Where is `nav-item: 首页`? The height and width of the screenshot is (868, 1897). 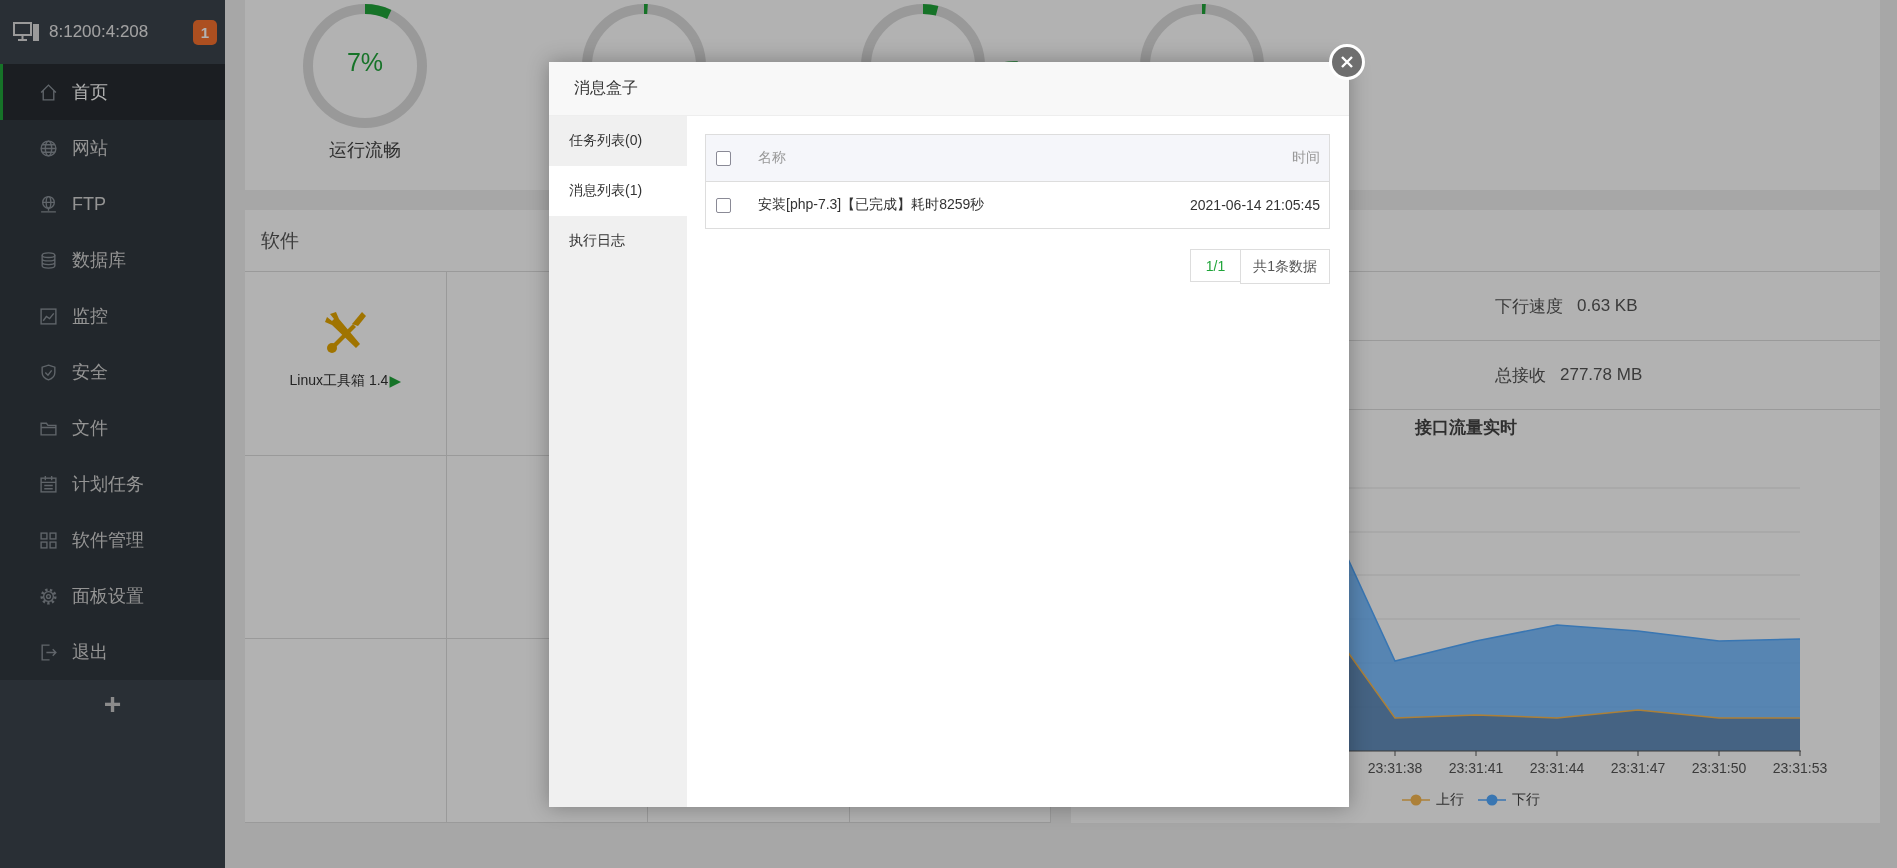 nav-item: 首页 is located at coordinates (112, 92).